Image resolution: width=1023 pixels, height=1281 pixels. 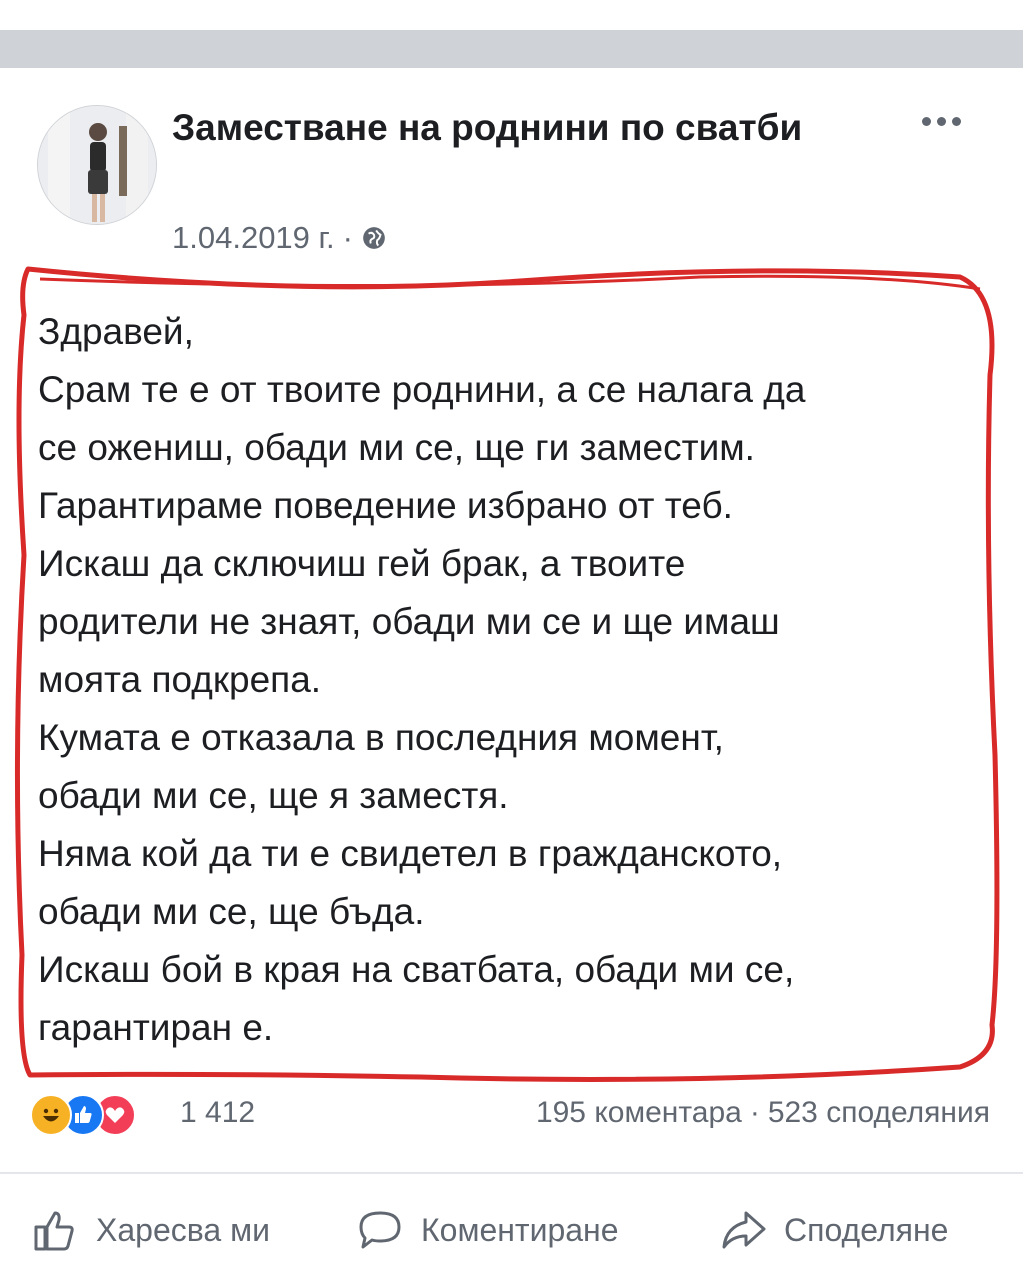 I want to click on post-line: обади ми се, ще я заместя., so click(x=273, y=795).